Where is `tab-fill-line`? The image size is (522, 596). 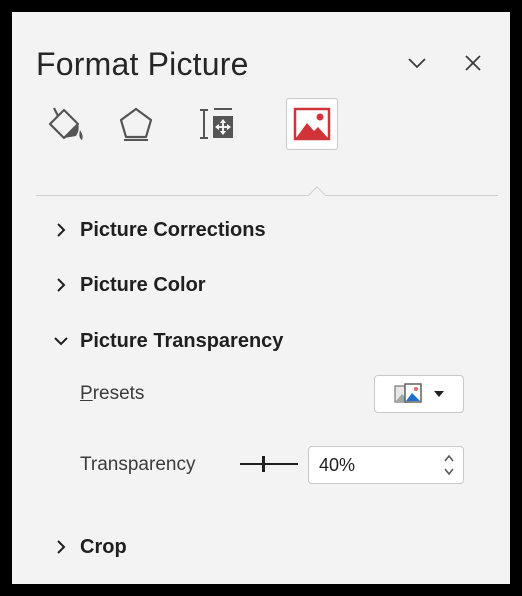
tab-fill-line is located at coordinates (66, 124).